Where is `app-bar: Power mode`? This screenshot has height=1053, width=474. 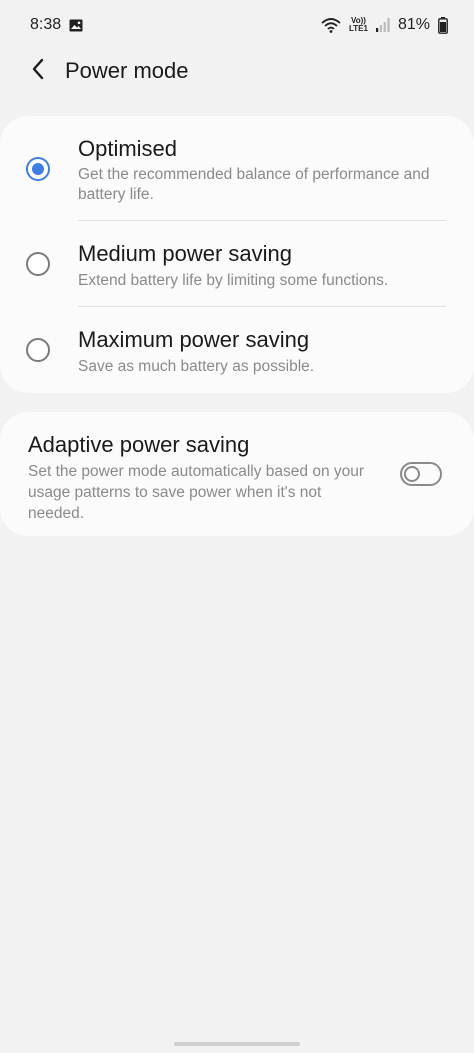
app-bar: Power mode is located at coordinates (237, 71).